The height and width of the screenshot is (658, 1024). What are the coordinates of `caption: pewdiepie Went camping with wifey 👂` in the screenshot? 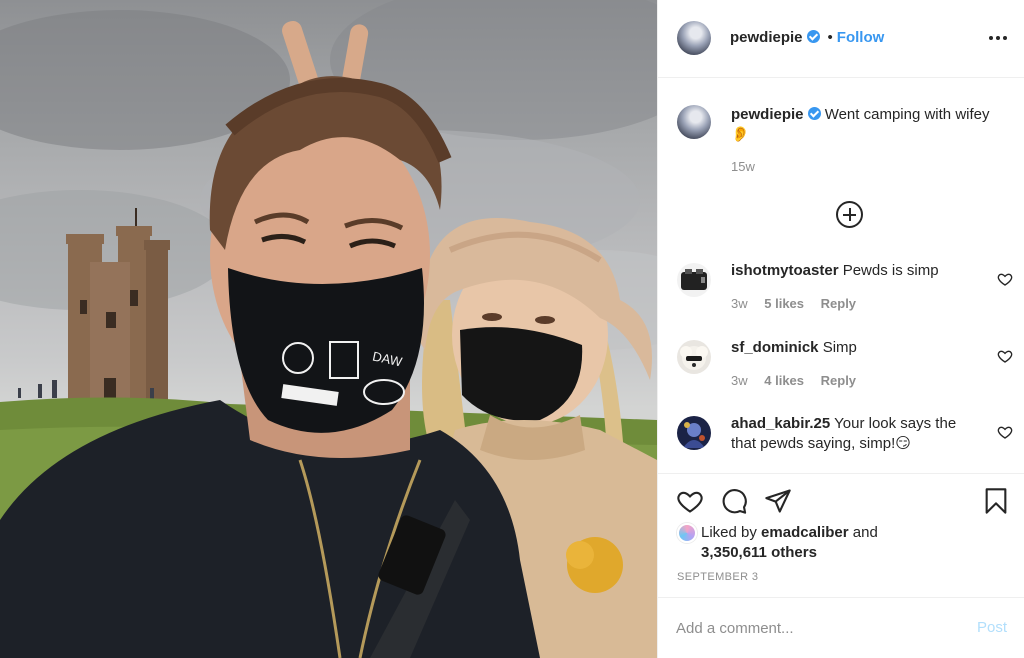 It's located at (866, 125).